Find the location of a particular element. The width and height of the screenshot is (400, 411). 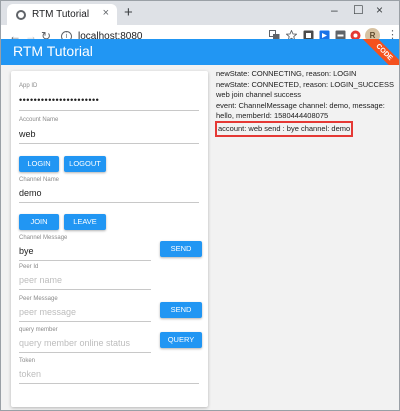

channel-message-underline is located at coordinates (85, 260).